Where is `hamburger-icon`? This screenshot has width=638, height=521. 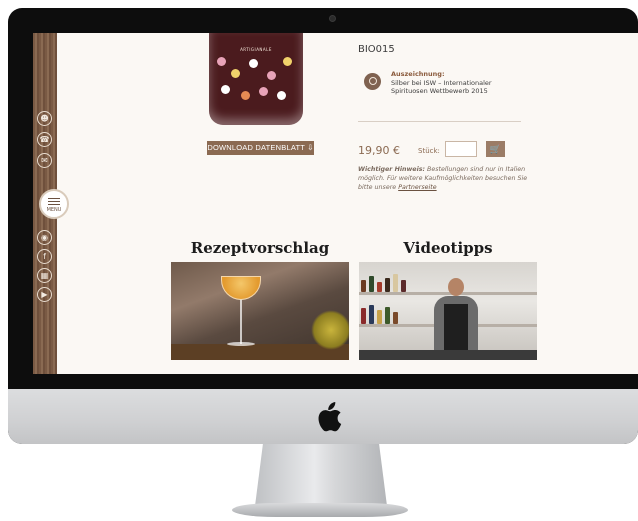 hamburger-icon is located at coordinates (54, 201).